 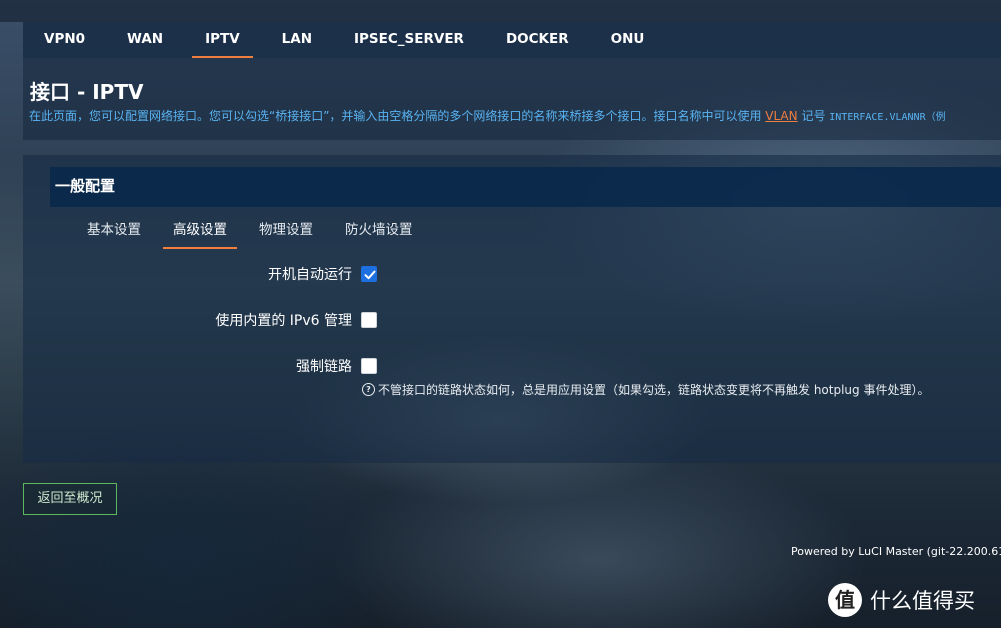 I want to click on description-text-mid: 记号, so click(x=813, y=116).